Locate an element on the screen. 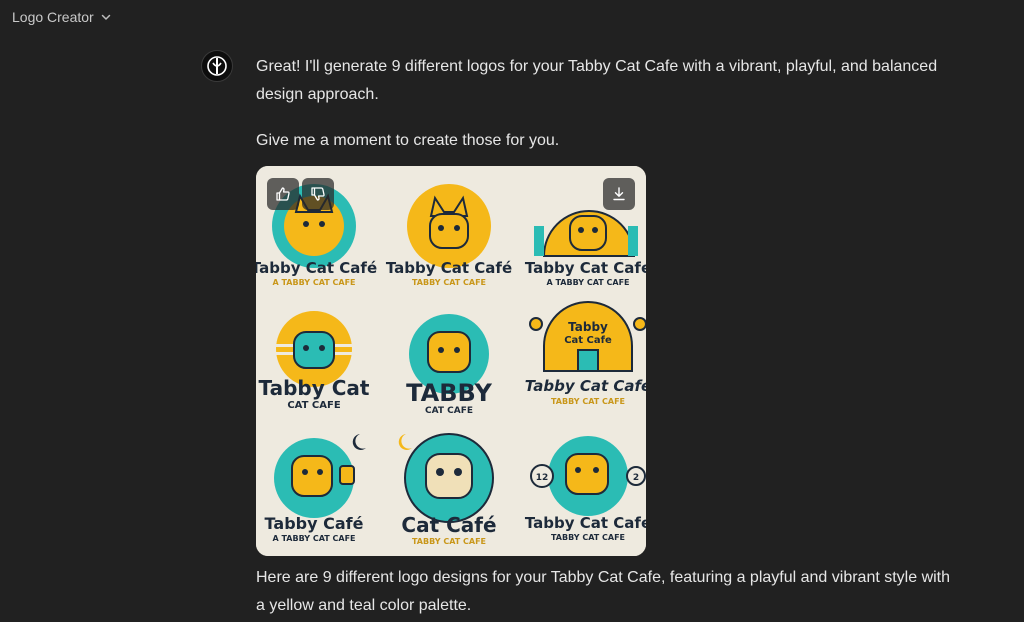 Image resolution: width=1024 pixels, height=622 pixels. logo-5-subtitle: CAT CAFE is located at coordinates (449, 411).